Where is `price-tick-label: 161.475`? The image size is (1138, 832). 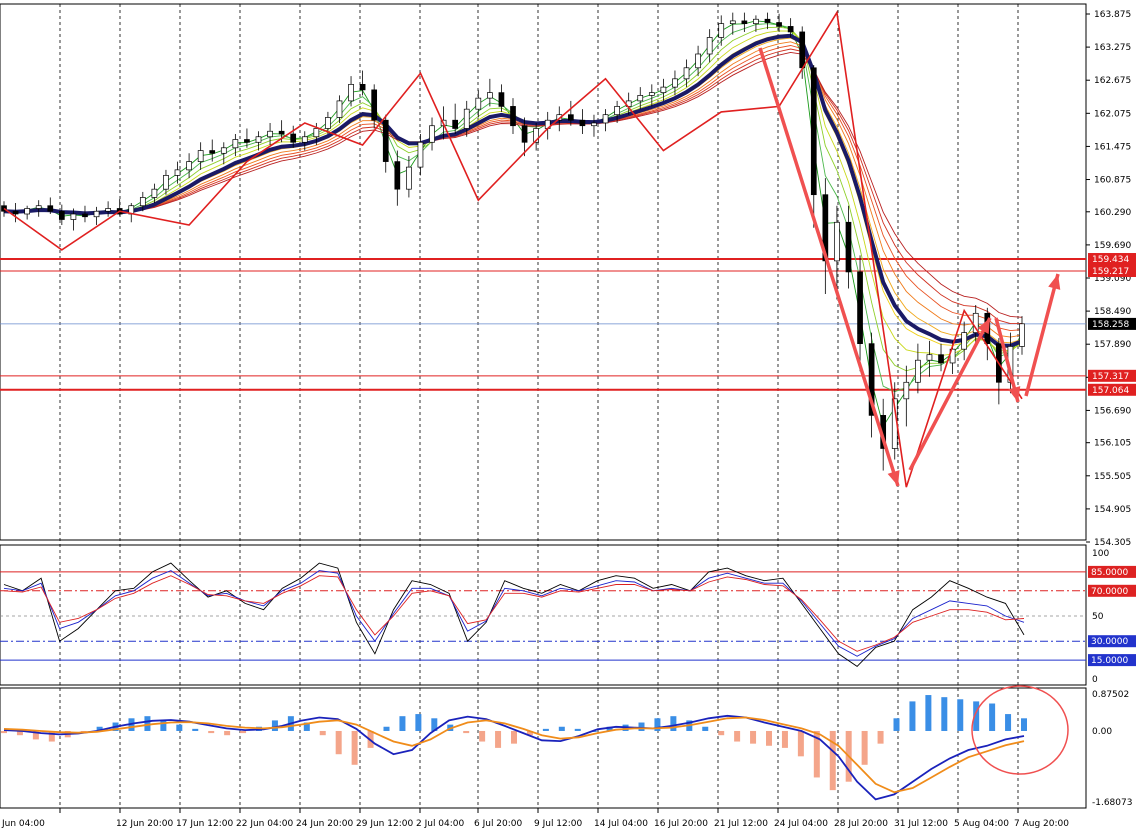
price-tick-label: 161.475 is located at coordinates (1112, 147).